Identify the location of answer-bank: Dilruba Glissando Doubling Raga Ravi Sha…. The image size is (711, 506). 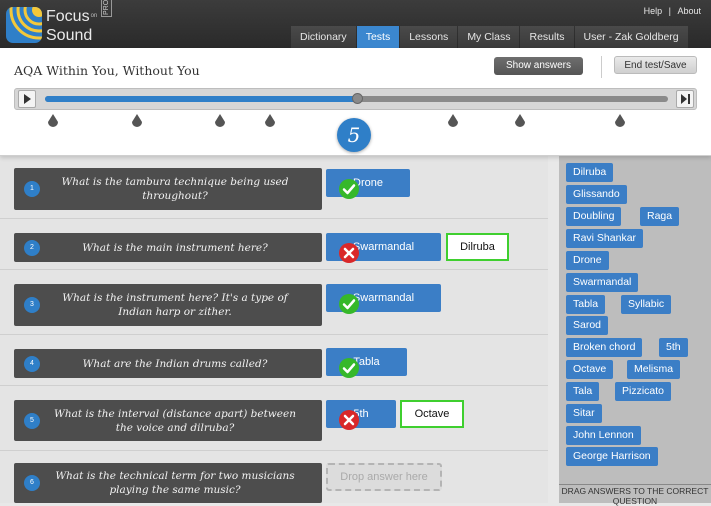
(635, 331).